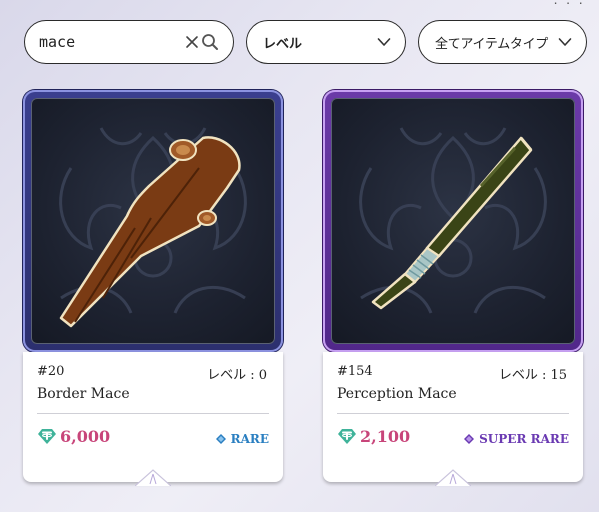 The height and width of the screenshot is (512, 599). Describe the element at coordinates (210, 42) in the screenshot. I see `search-icon` at that location.